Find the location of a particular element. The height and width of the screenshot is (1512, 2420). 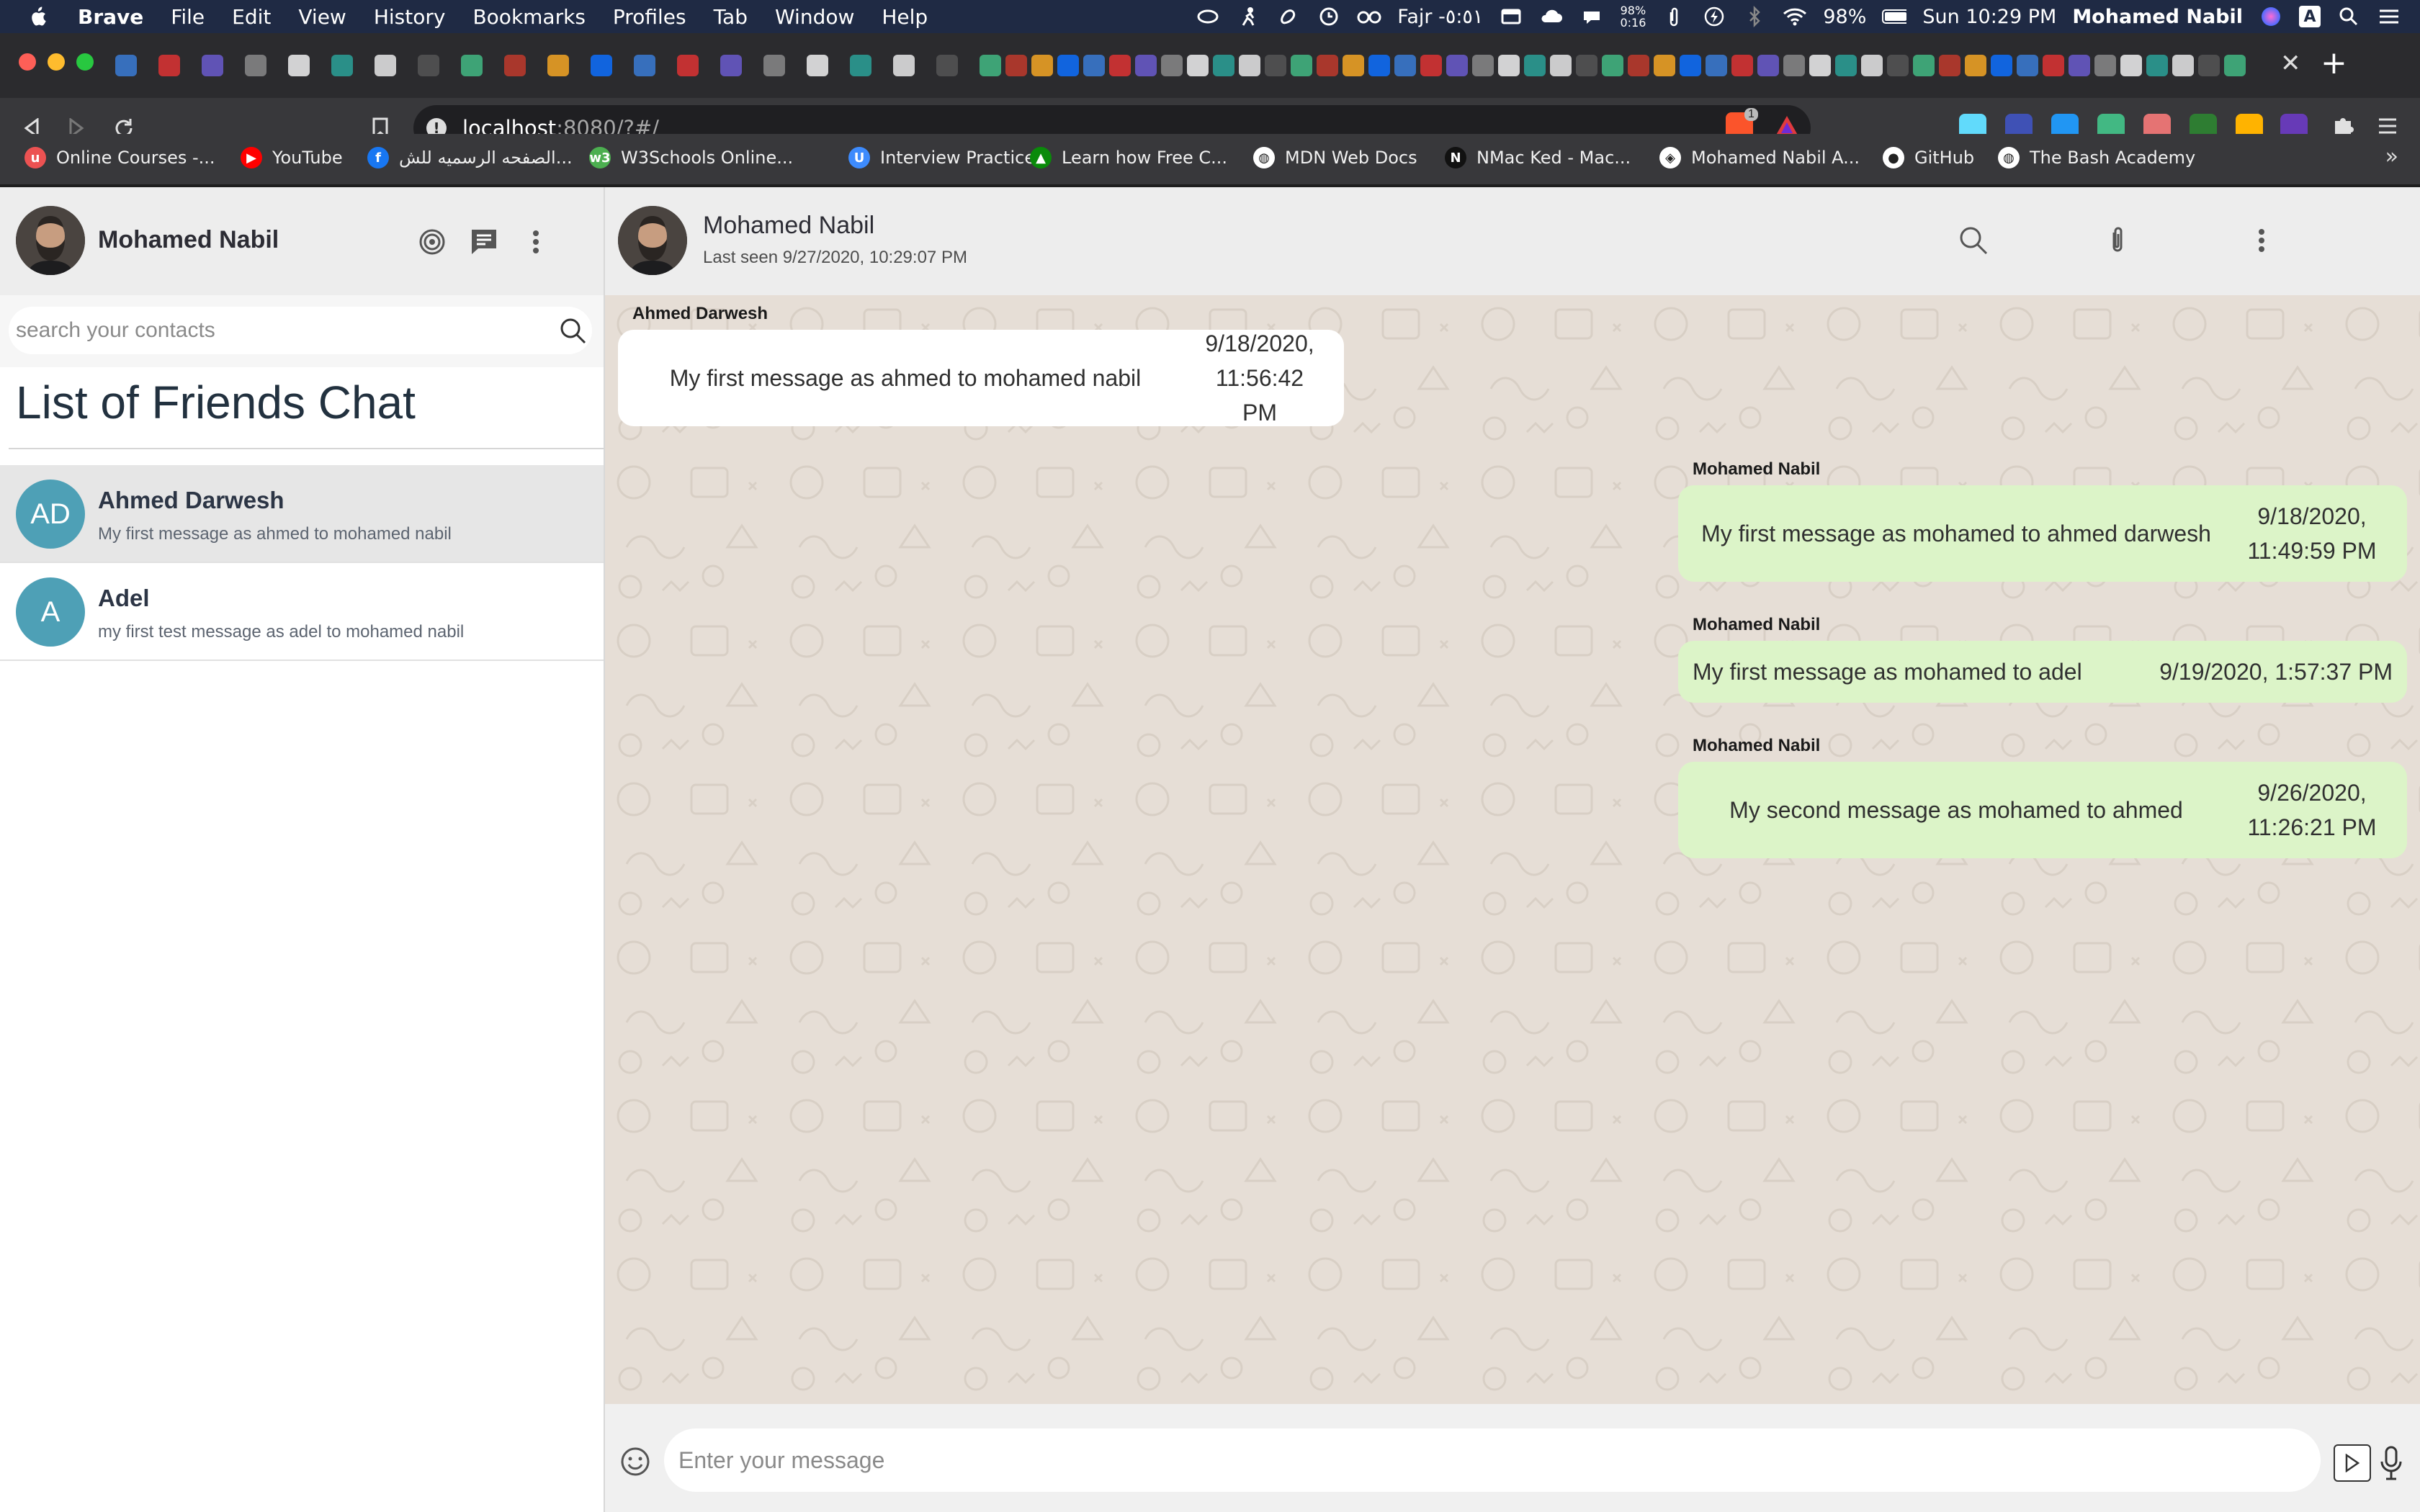

search-icon is located at coordinates (573, 331).